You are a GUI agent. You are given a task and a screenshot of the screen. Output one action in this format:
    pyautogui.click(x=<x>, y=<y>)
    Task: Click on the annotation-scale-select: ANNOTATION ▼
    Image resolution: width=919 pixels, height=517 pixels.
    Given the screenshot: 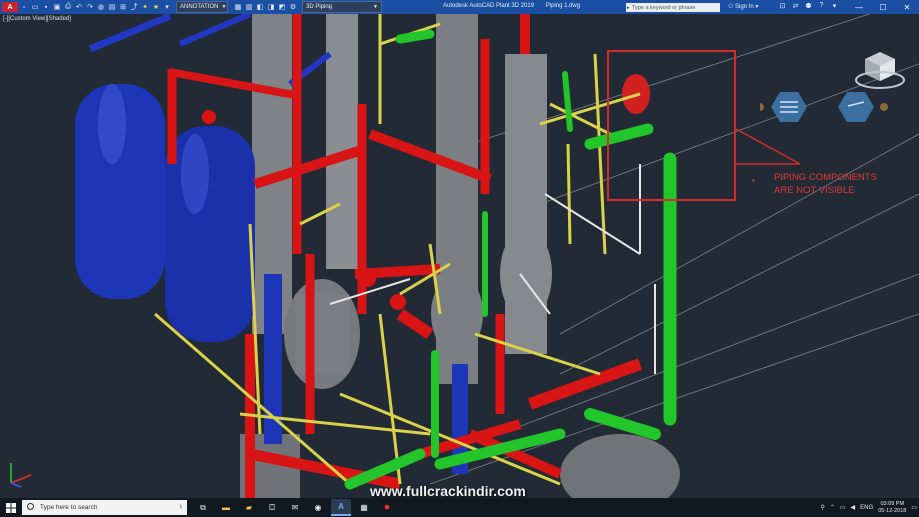 What is the action you would take?
    pyautogui.click(x=202, y=7)
    